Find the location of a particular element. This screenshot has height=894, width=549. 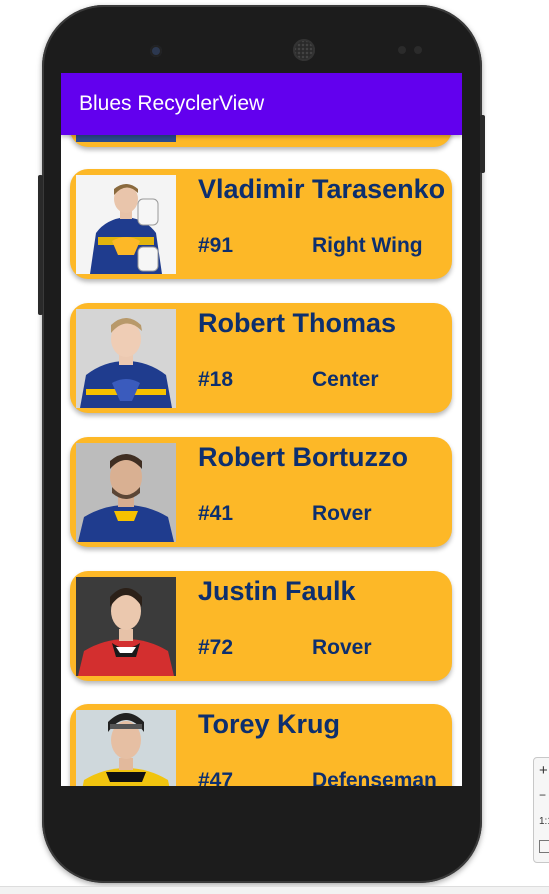

app-bar: Blues RecyclerView is located at coordinates (261, 104).